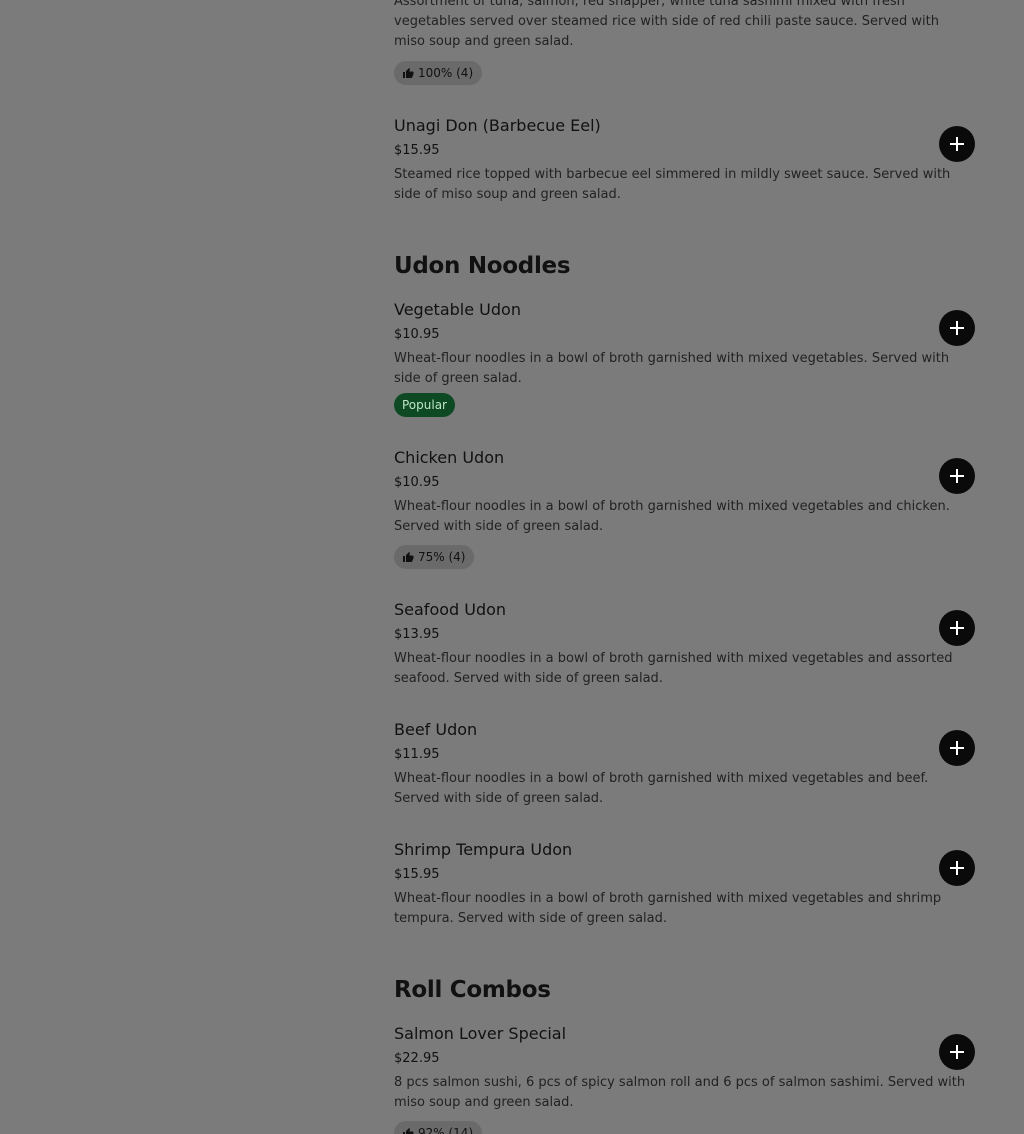 The width and height of the screenshot is (1024, 1134). Describe the element at coordinates (446, 73) in the screenshot. I see `rating-text: 100% (4)` at that location.